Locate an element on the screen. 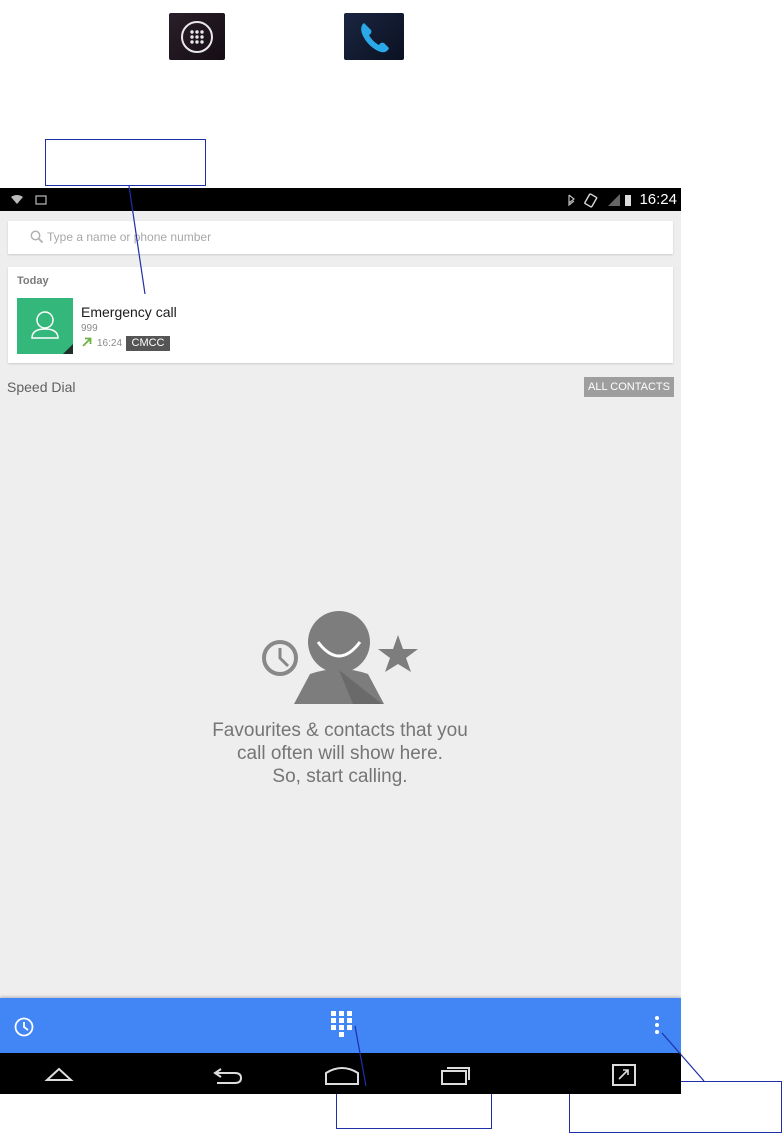  status-system-icons is located at coordinates (599, 200).